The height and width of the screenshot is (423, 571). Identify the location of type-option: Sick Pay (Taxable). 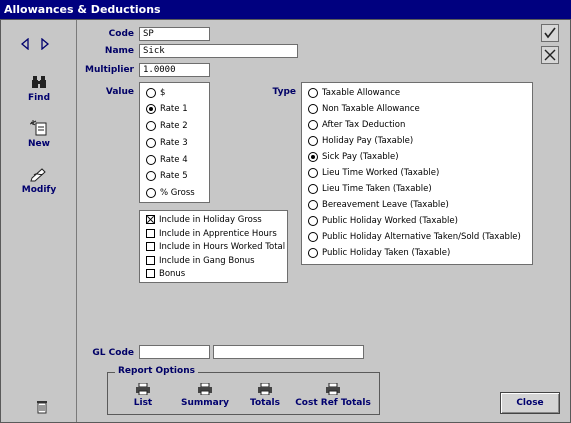
(353, 157).